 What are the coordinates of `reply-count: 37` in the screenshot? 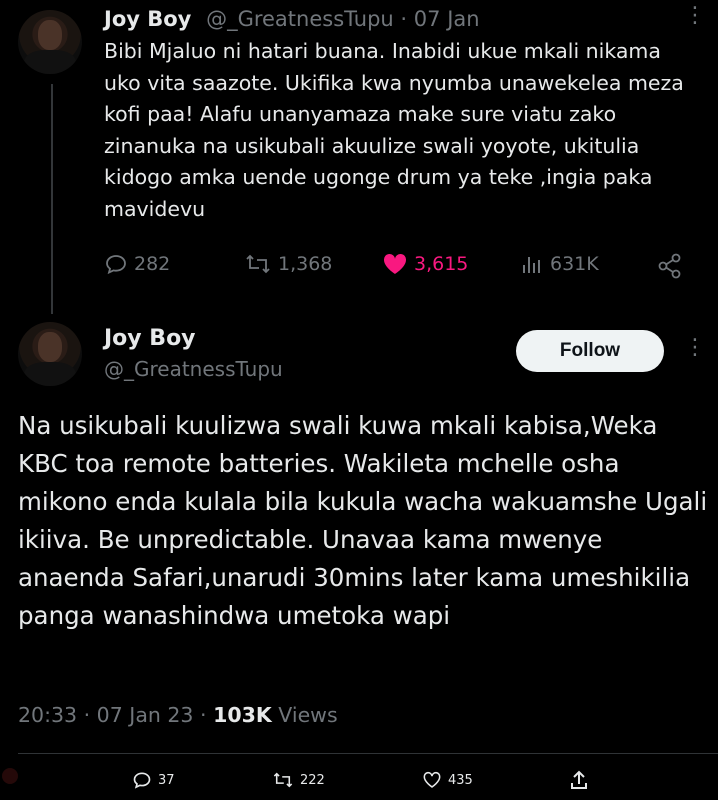 It's located at (166, 780).